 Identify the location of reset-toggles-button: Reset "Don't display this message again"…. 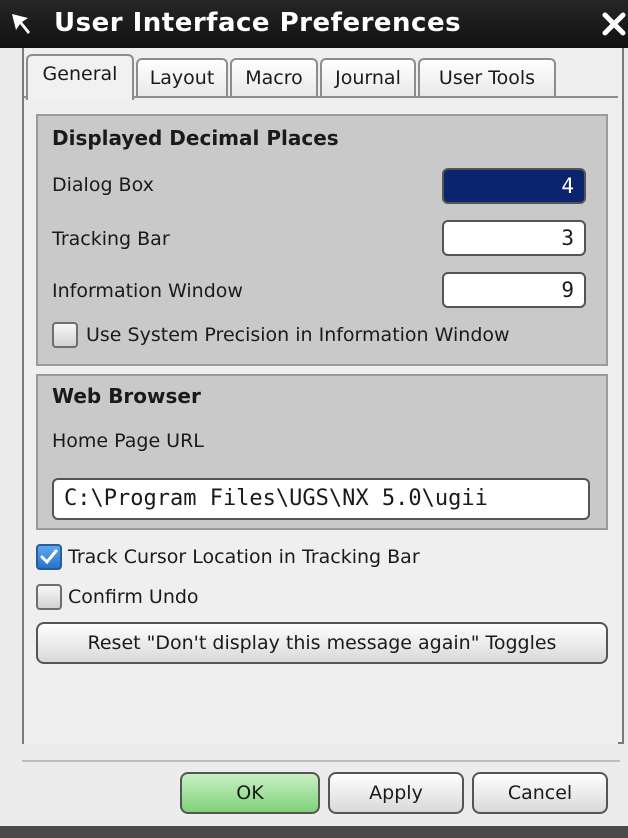
(322, 643).